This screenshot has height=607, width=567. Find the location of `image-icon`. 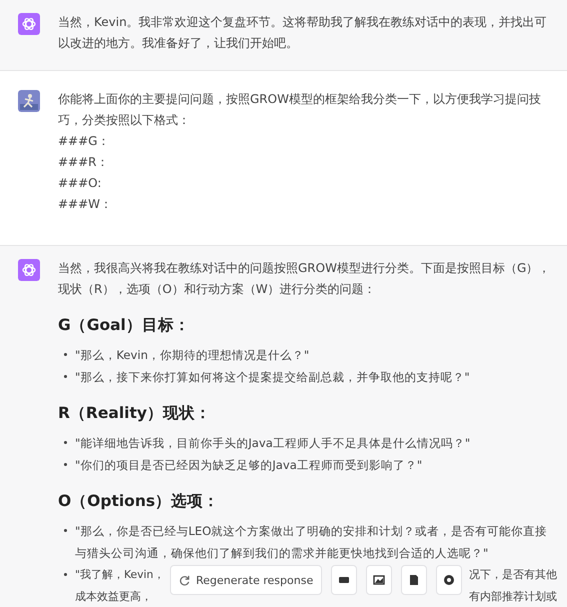

image-icon is located at coordinates (379, 580).